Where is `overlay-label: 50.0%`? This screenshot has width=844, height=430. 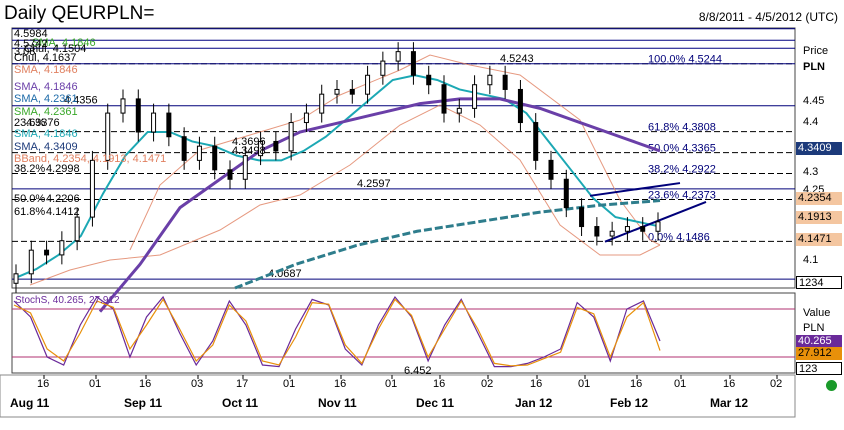
overlay-label: 50.0% is located at coordinates (30, 199).